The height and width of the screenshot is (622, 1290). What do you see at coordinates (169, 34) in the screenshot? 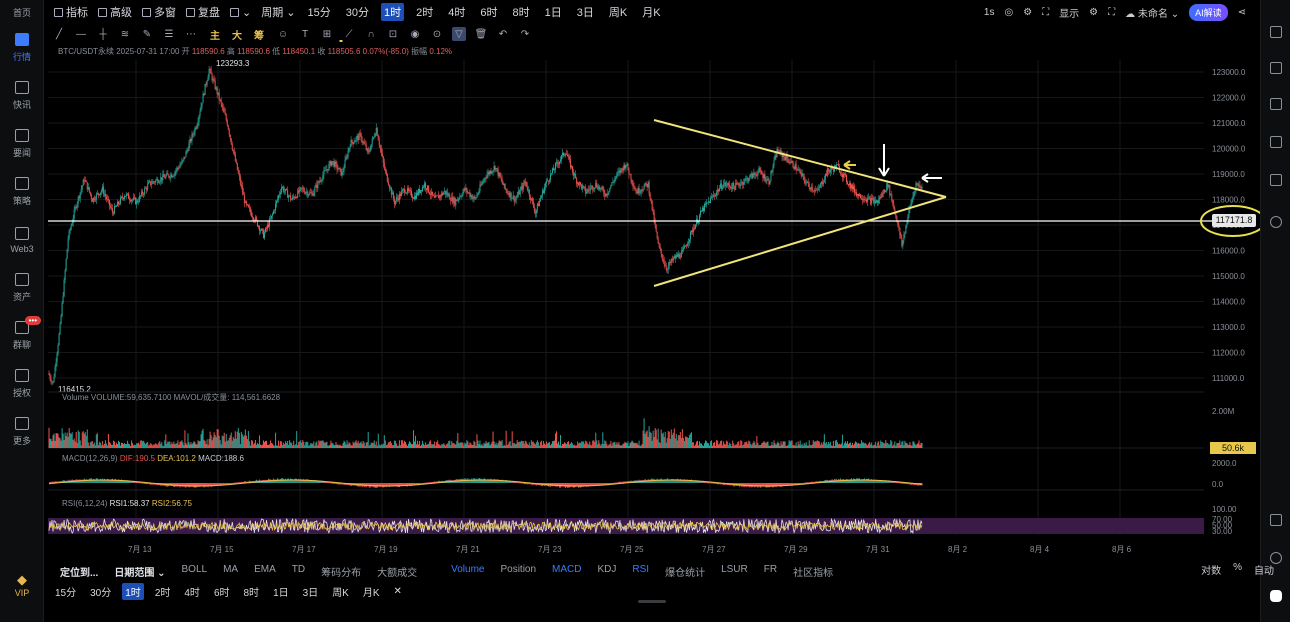
I see `fib-tool-icon: ☰` at bounding box center [169, 34].